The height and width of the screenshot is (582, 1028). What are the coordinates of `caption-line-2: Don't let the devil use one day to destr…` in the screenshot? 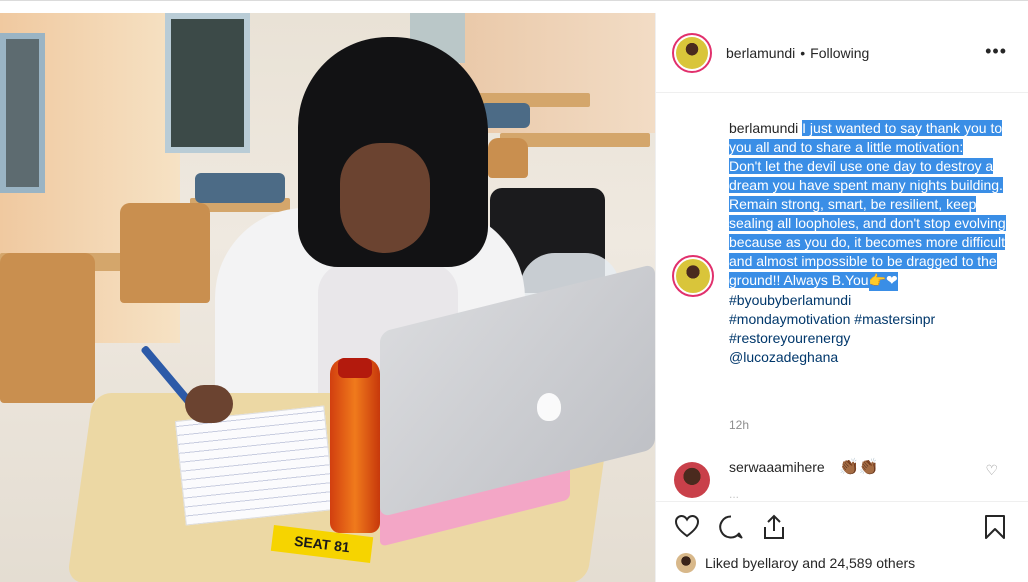 It's located at (867, 223).